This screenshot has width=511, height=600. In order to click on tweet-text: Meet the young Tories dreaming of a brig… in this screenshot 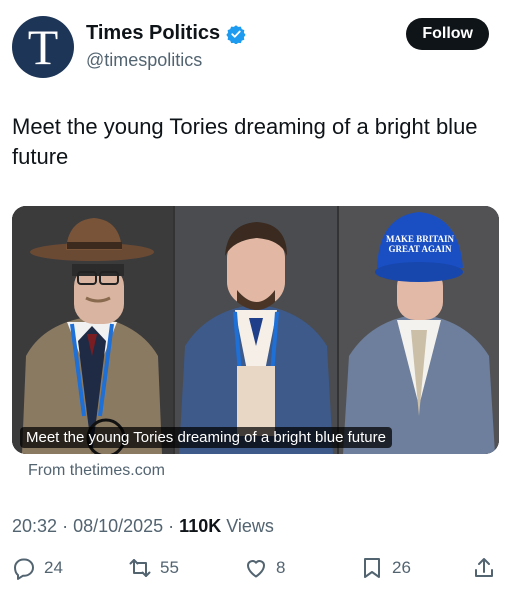, I will do `click(245, 141)`.